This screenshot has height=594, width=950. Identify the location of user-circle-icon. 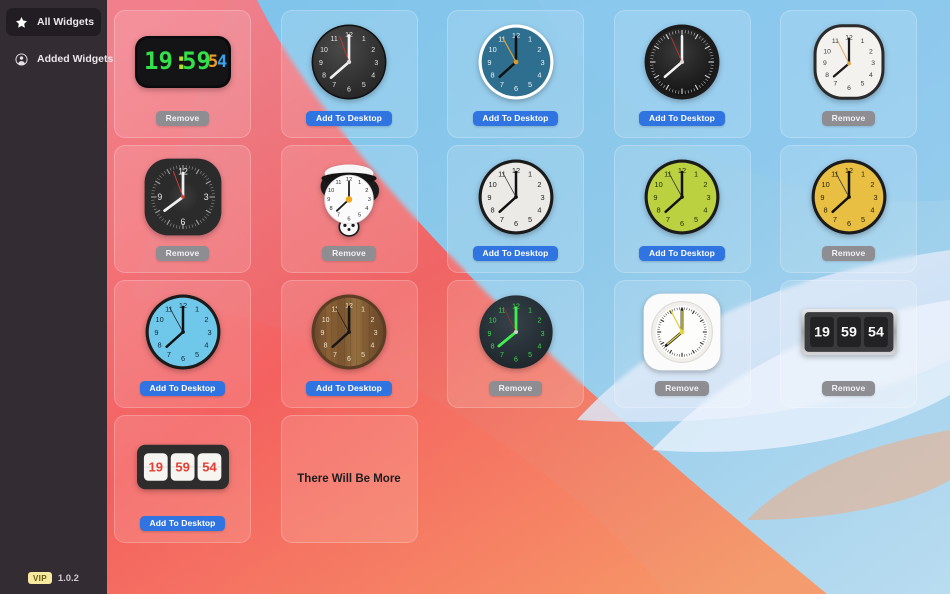
(21, 59).